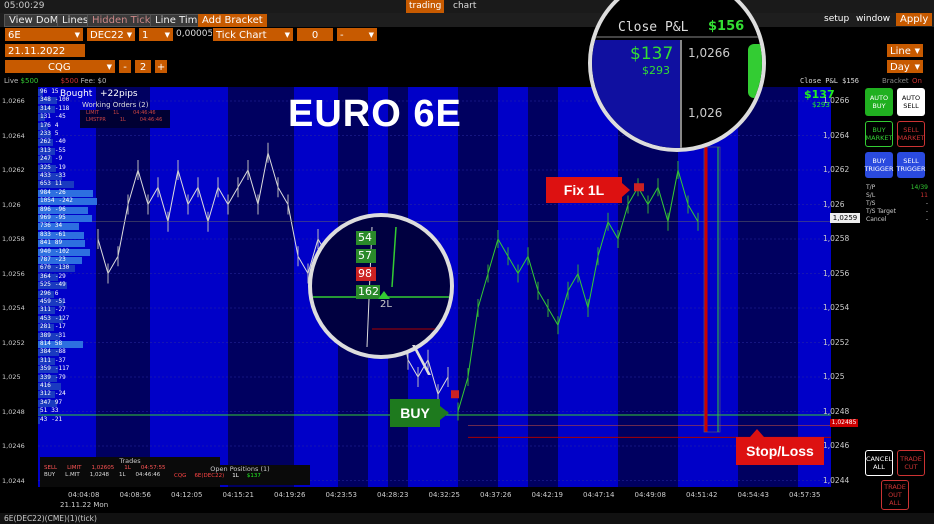 The image size is (934, 524). Describe the element at coordinates (86, 227) in the screenshot. I see `ladder-row: 736 34` at that location.